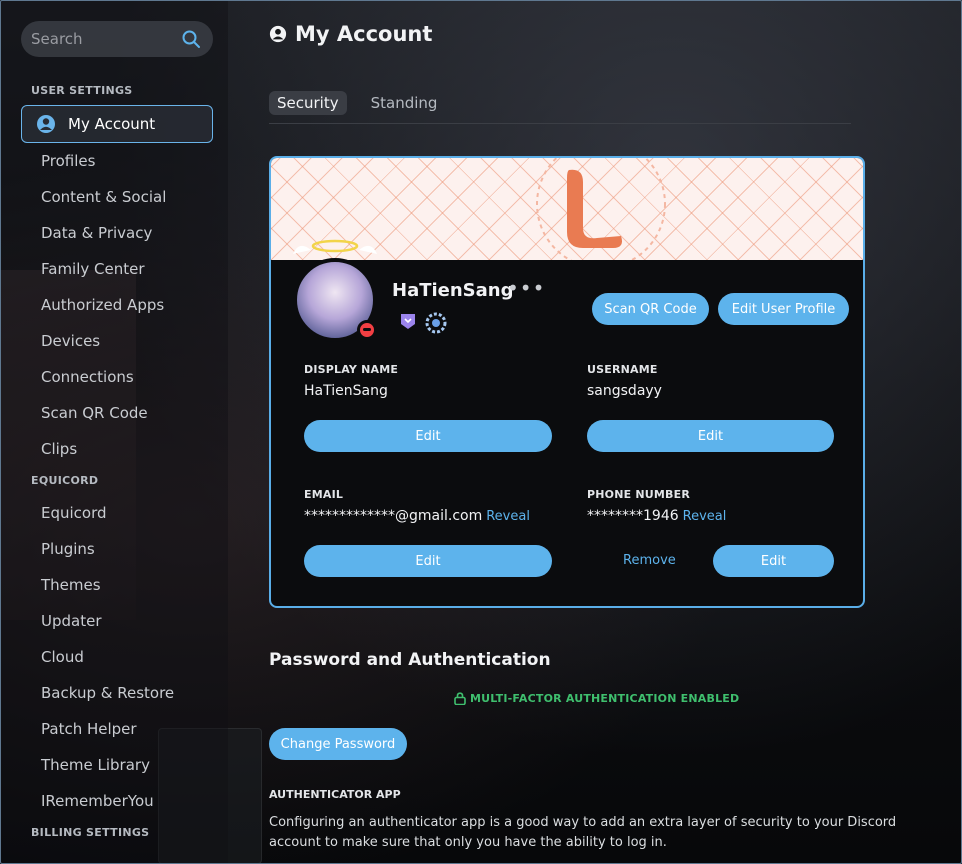 The image size is (962, 864). What do you see at coordinates (650, 309) in the screenshot?
I see `scan-qr-code-button: Scan QR Code` at bounding box center [650, 309].